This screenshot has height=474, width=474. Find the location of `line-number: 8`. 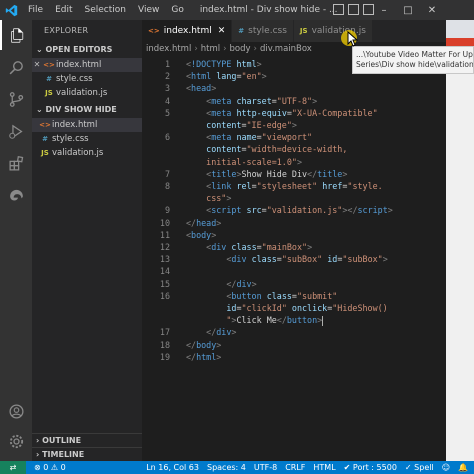

line-number: 8 is located at coordinates (167, 186).